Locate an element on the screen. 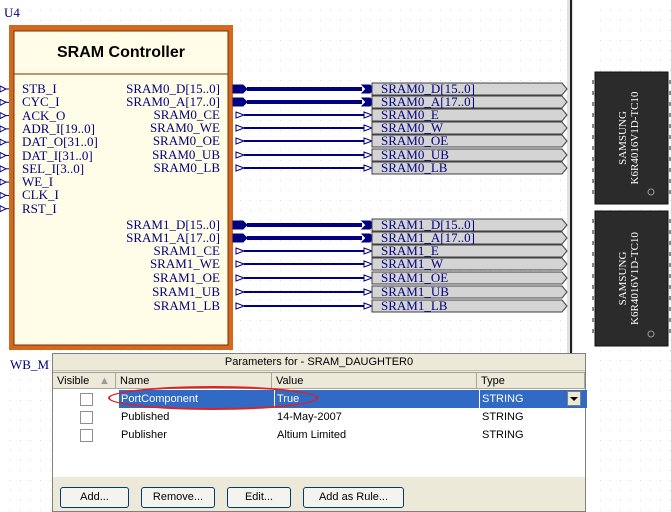  cell-value: 14-May-2007 is located at coordinates (309, 417).